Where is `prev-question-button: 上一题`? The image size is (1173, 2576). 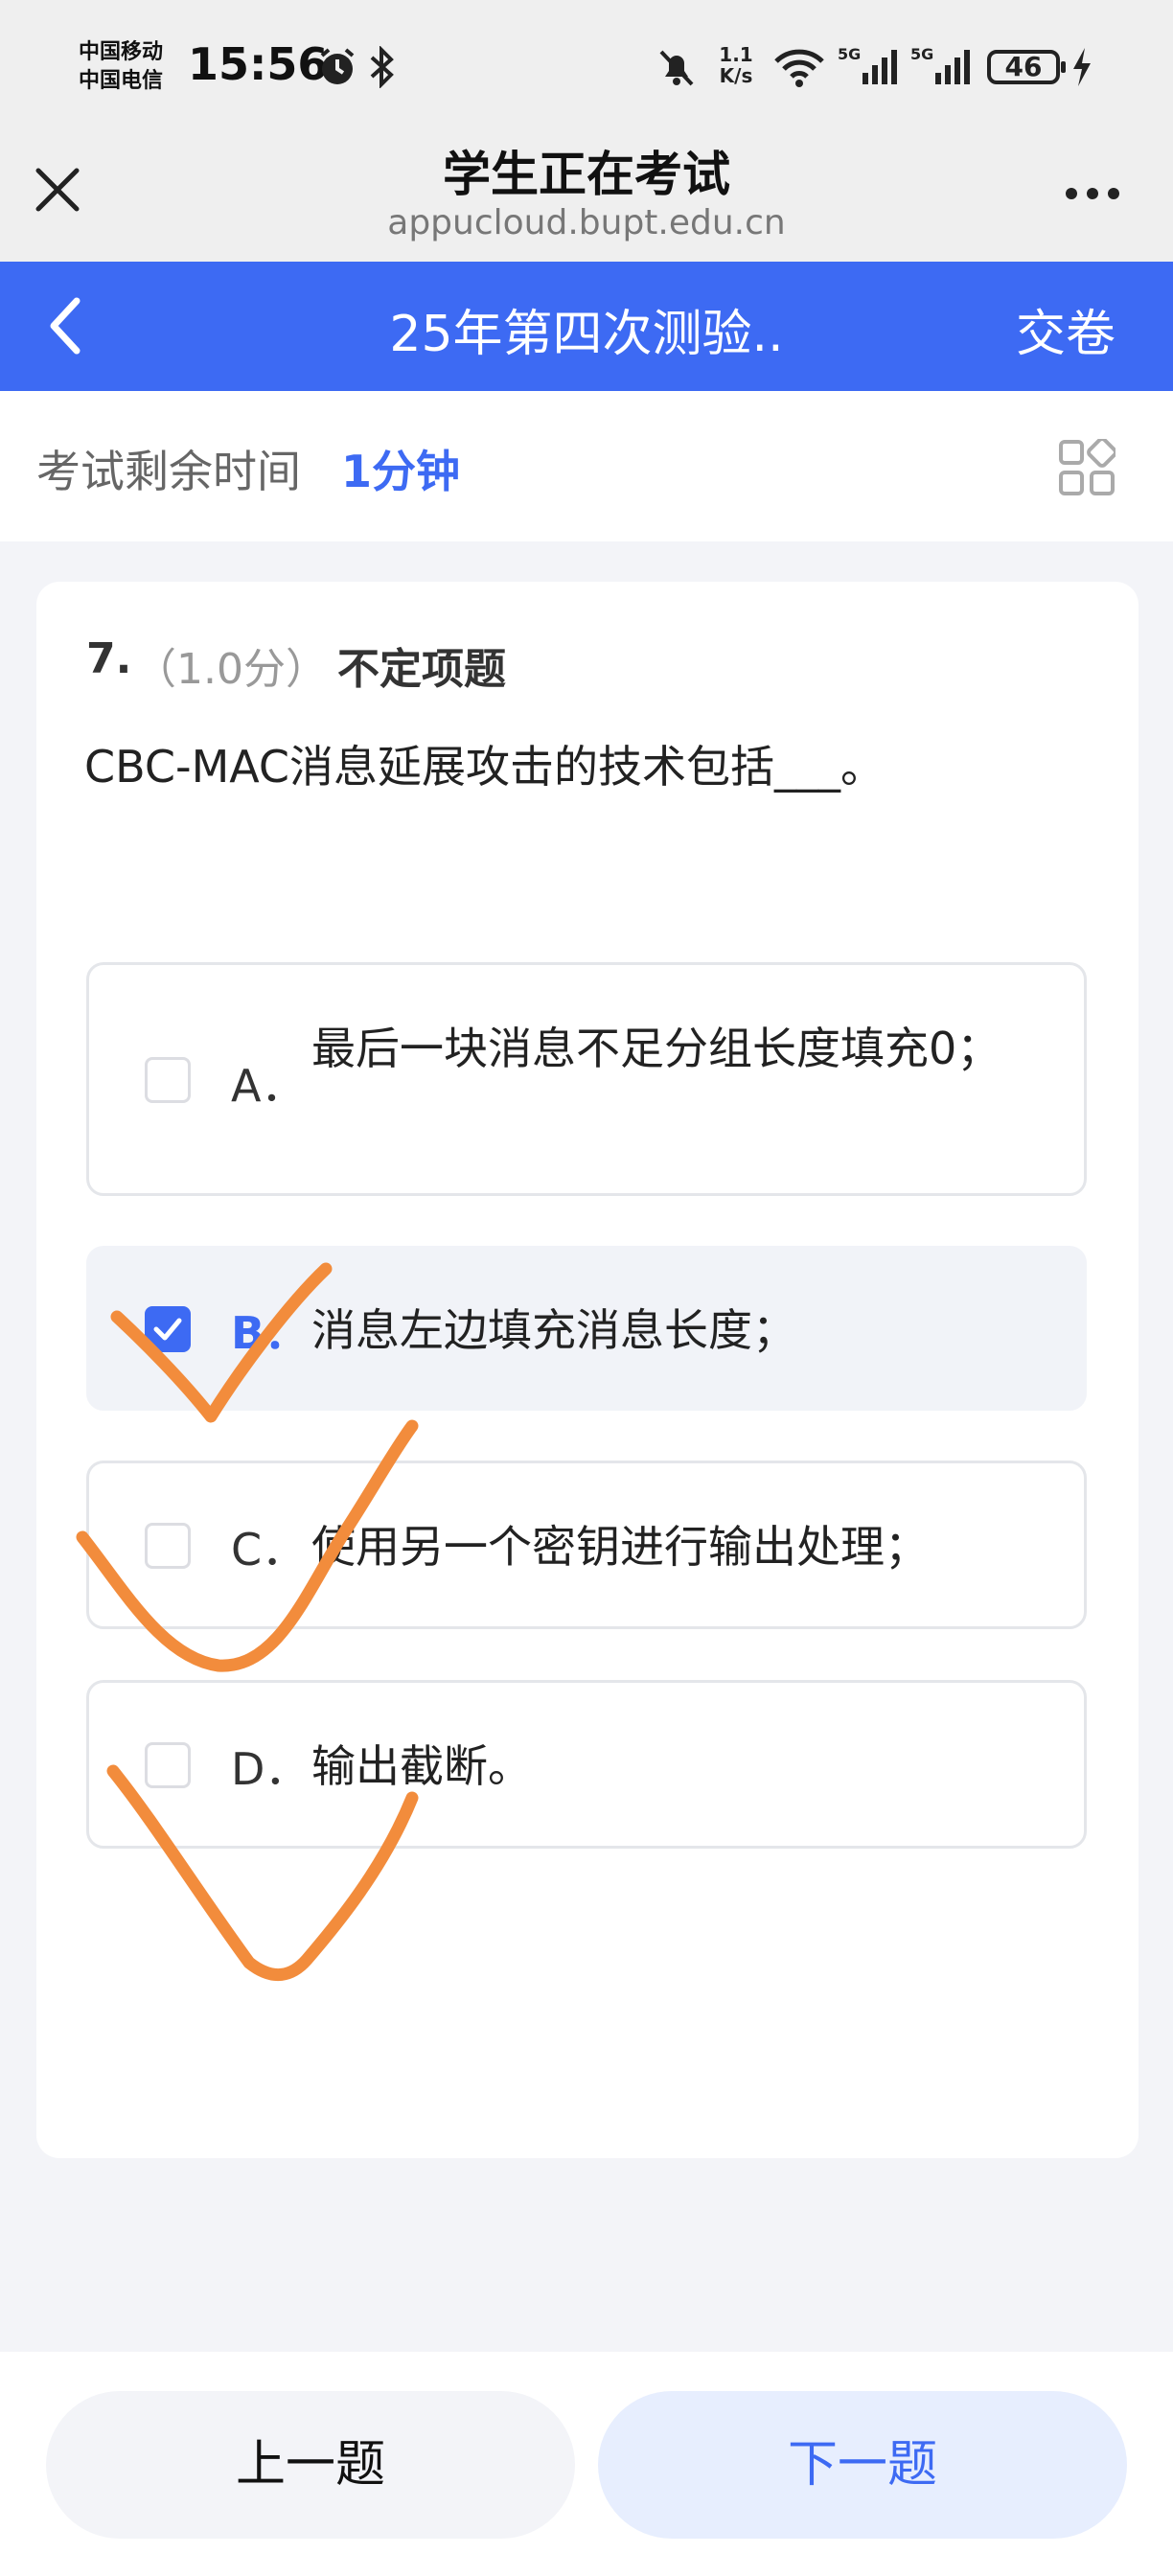
prev-question-button: 上一题 is located at coordinates (310, 2465).